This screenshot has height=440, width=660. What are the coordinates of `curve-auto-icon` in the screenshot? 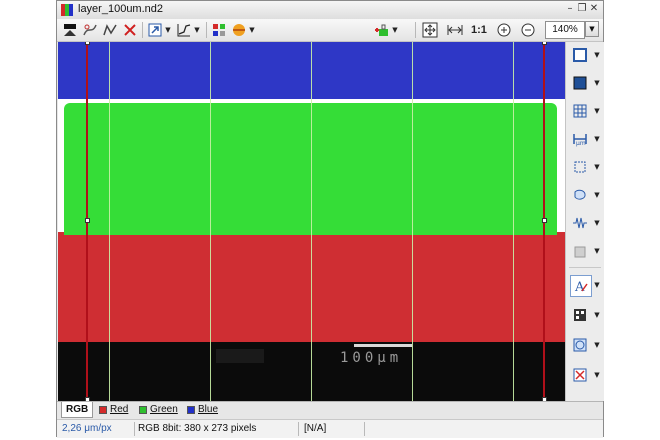 It's located at (90, 30).